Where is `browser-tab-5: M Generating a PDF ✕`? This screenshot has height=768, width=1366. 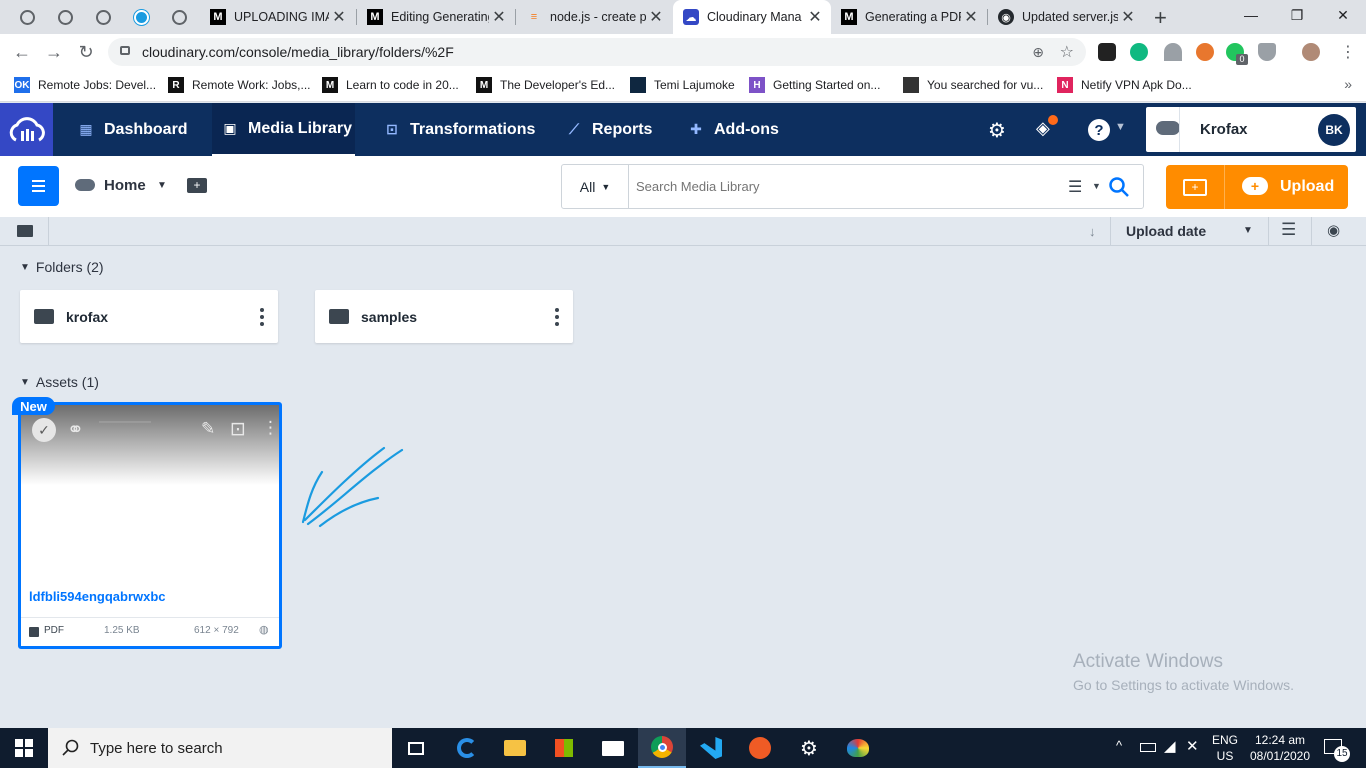 browser-tab-5: M Generating a PDF ✕ is located at coordinates (909, 17).